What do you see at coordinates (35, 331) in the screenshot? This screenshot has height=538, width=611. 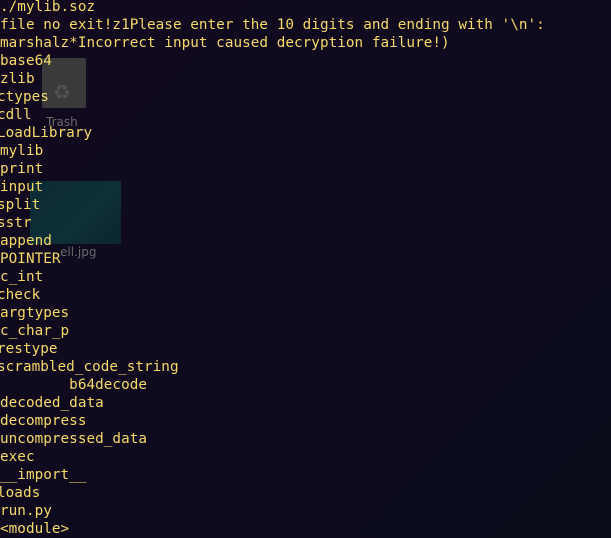 I see `terminal-line: c_char_p` at bounding box center [35, 331].